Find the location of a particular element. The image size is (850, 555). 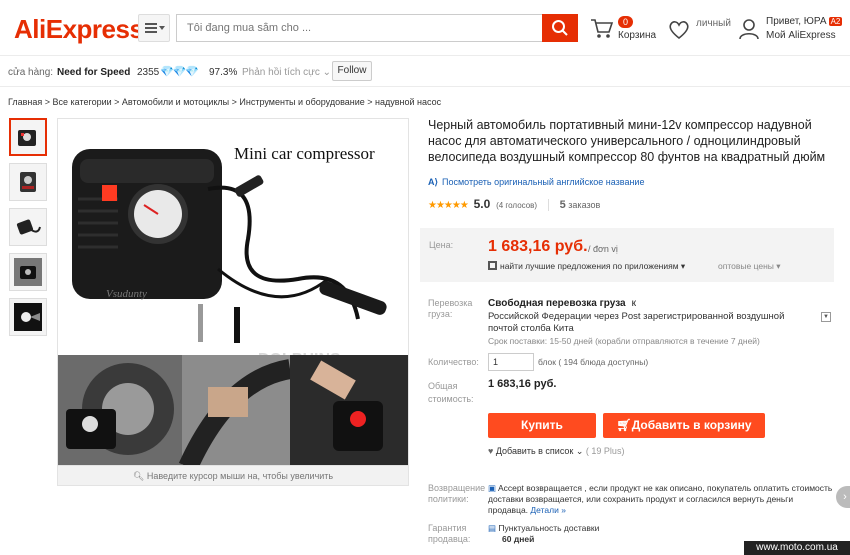

follow-button: Follow is located at coordinates (352, 71).